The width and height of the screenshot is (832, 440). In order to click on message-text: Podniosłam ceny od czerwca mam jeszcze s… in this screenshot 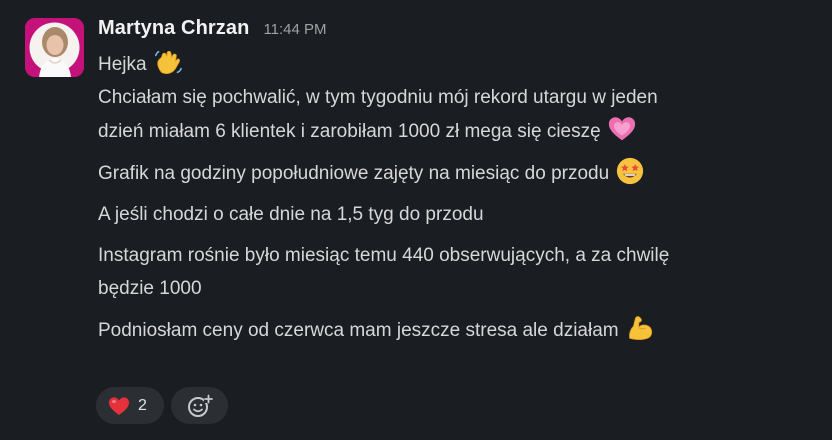, I will do `click(358, 330)`.